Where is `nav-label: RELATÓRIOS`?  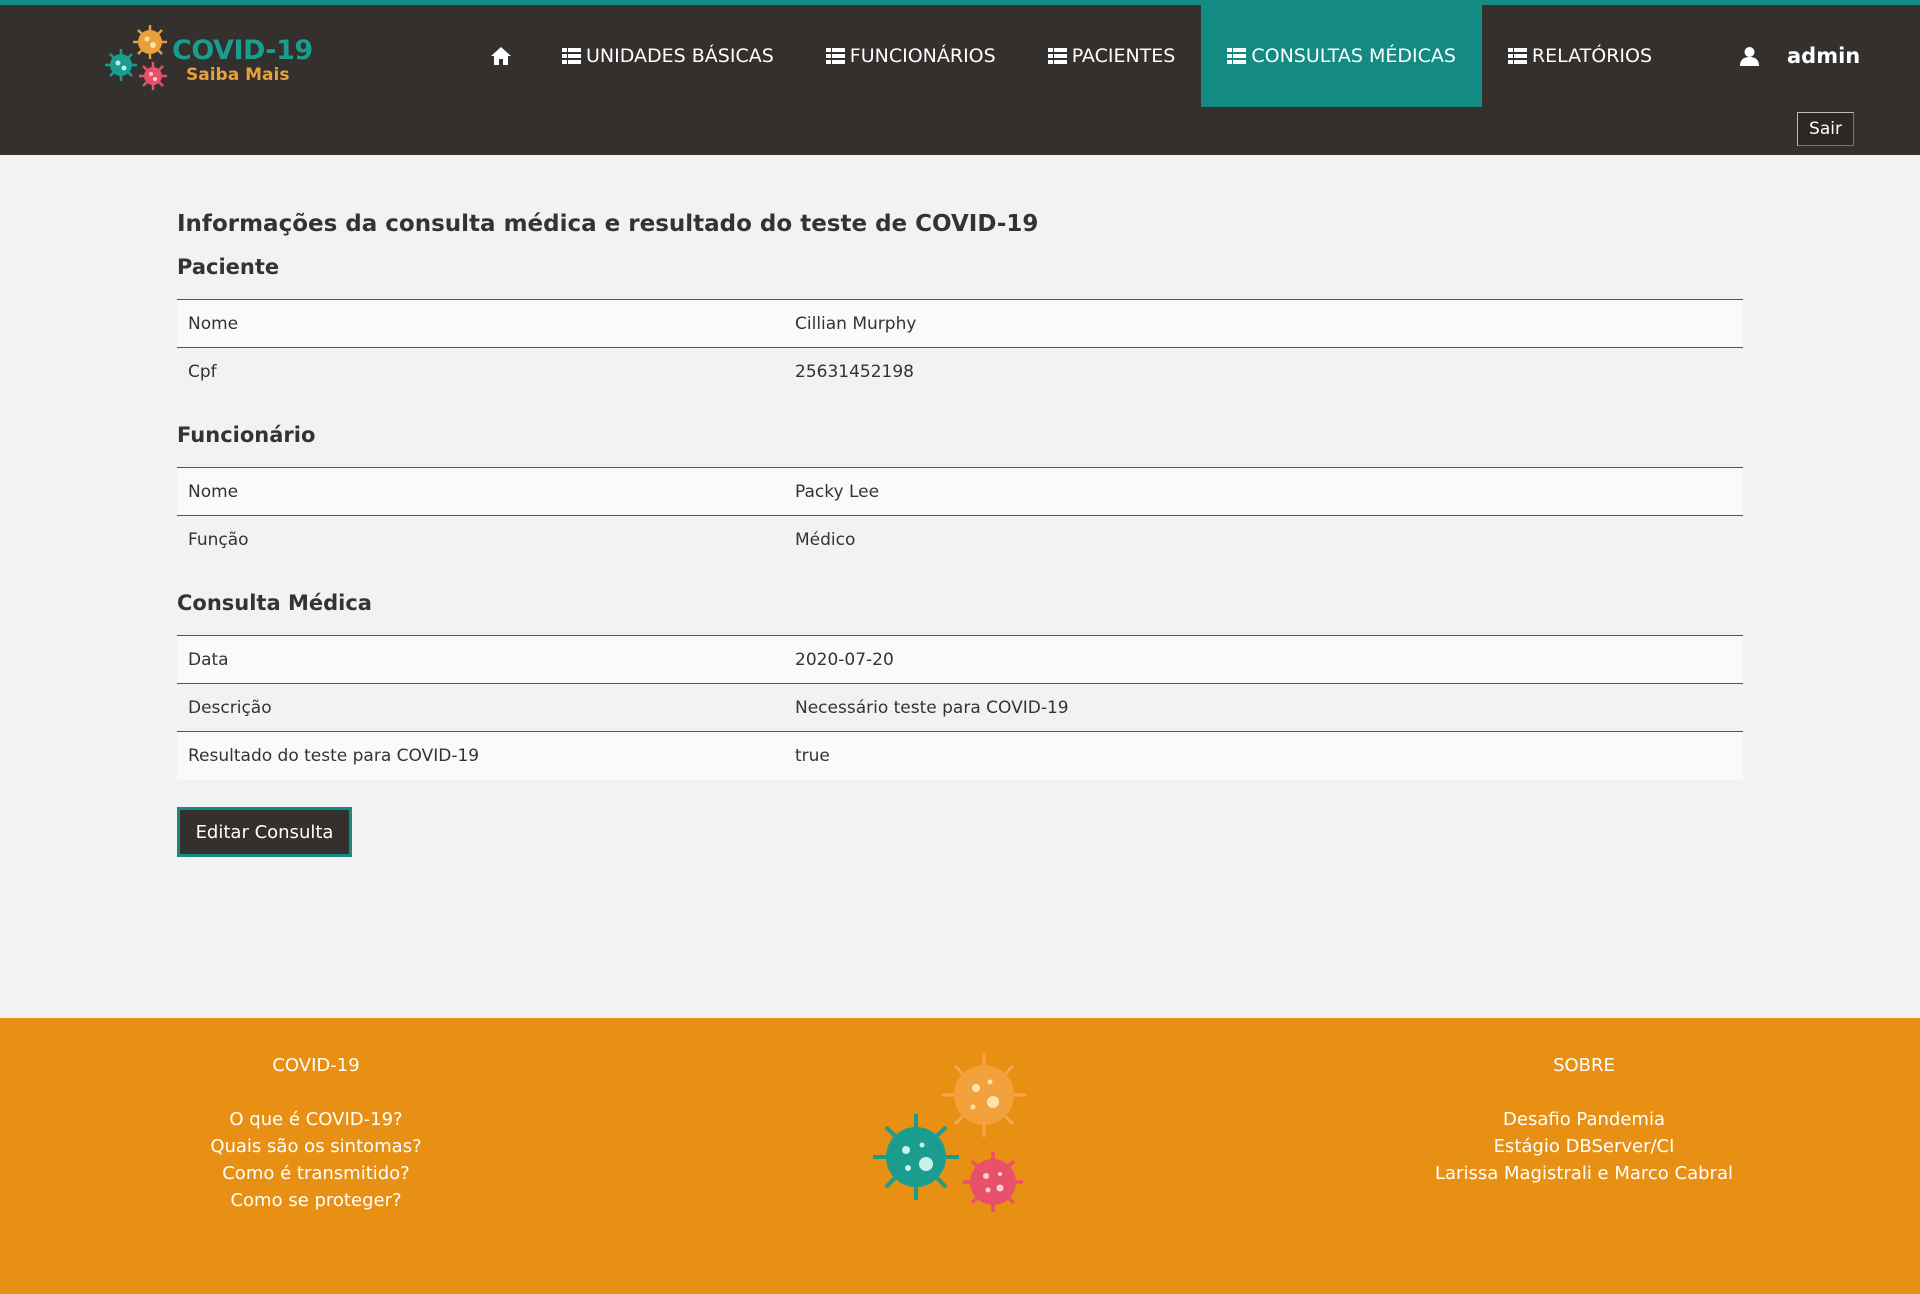 nav-label: RELATÓRIOS is located at coordinates (1592, 56).